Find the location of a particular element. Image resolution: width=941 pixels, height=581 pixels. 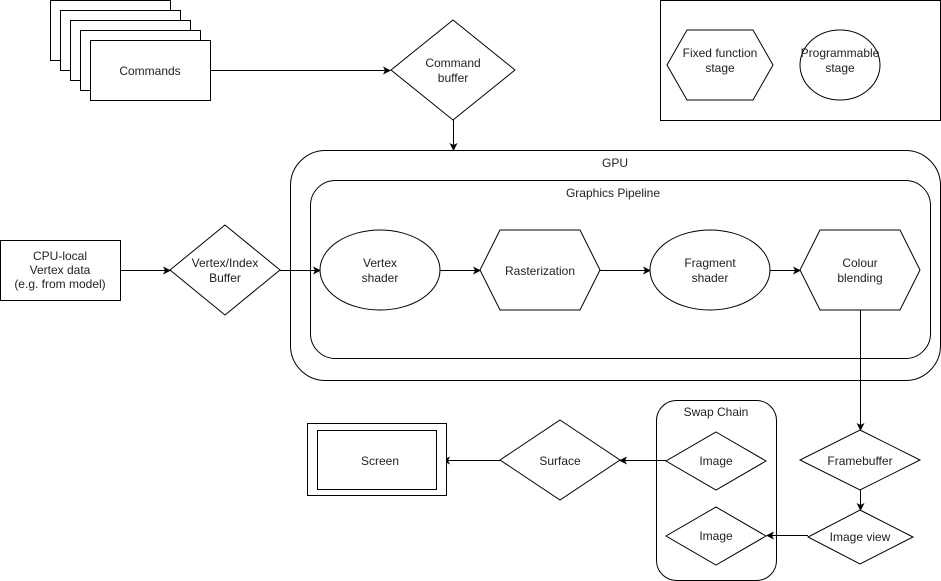

image-2-label: Image is located at coordinates (716, 536).